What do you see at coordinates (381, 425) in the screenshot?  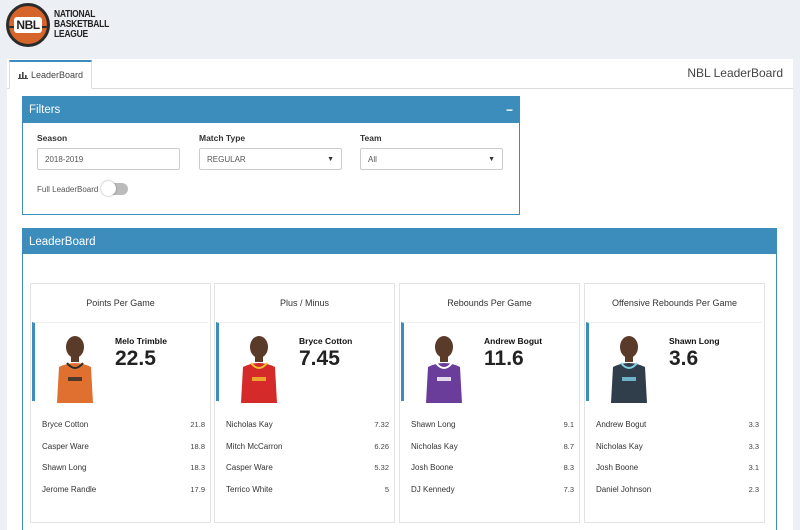 I see `player-stat-value: 7.32` at bounding box center [381, 425].